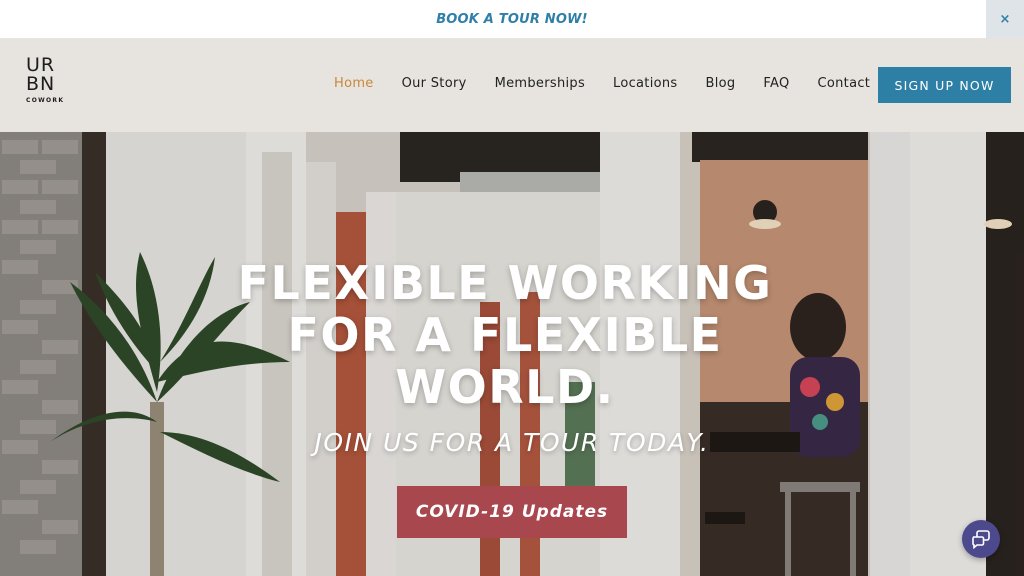 The height and width of the screenshot is (576, 1024). I want to click on hero-subtitle: JOIN US FOR A TOUR TODAY., so click(512, 442).